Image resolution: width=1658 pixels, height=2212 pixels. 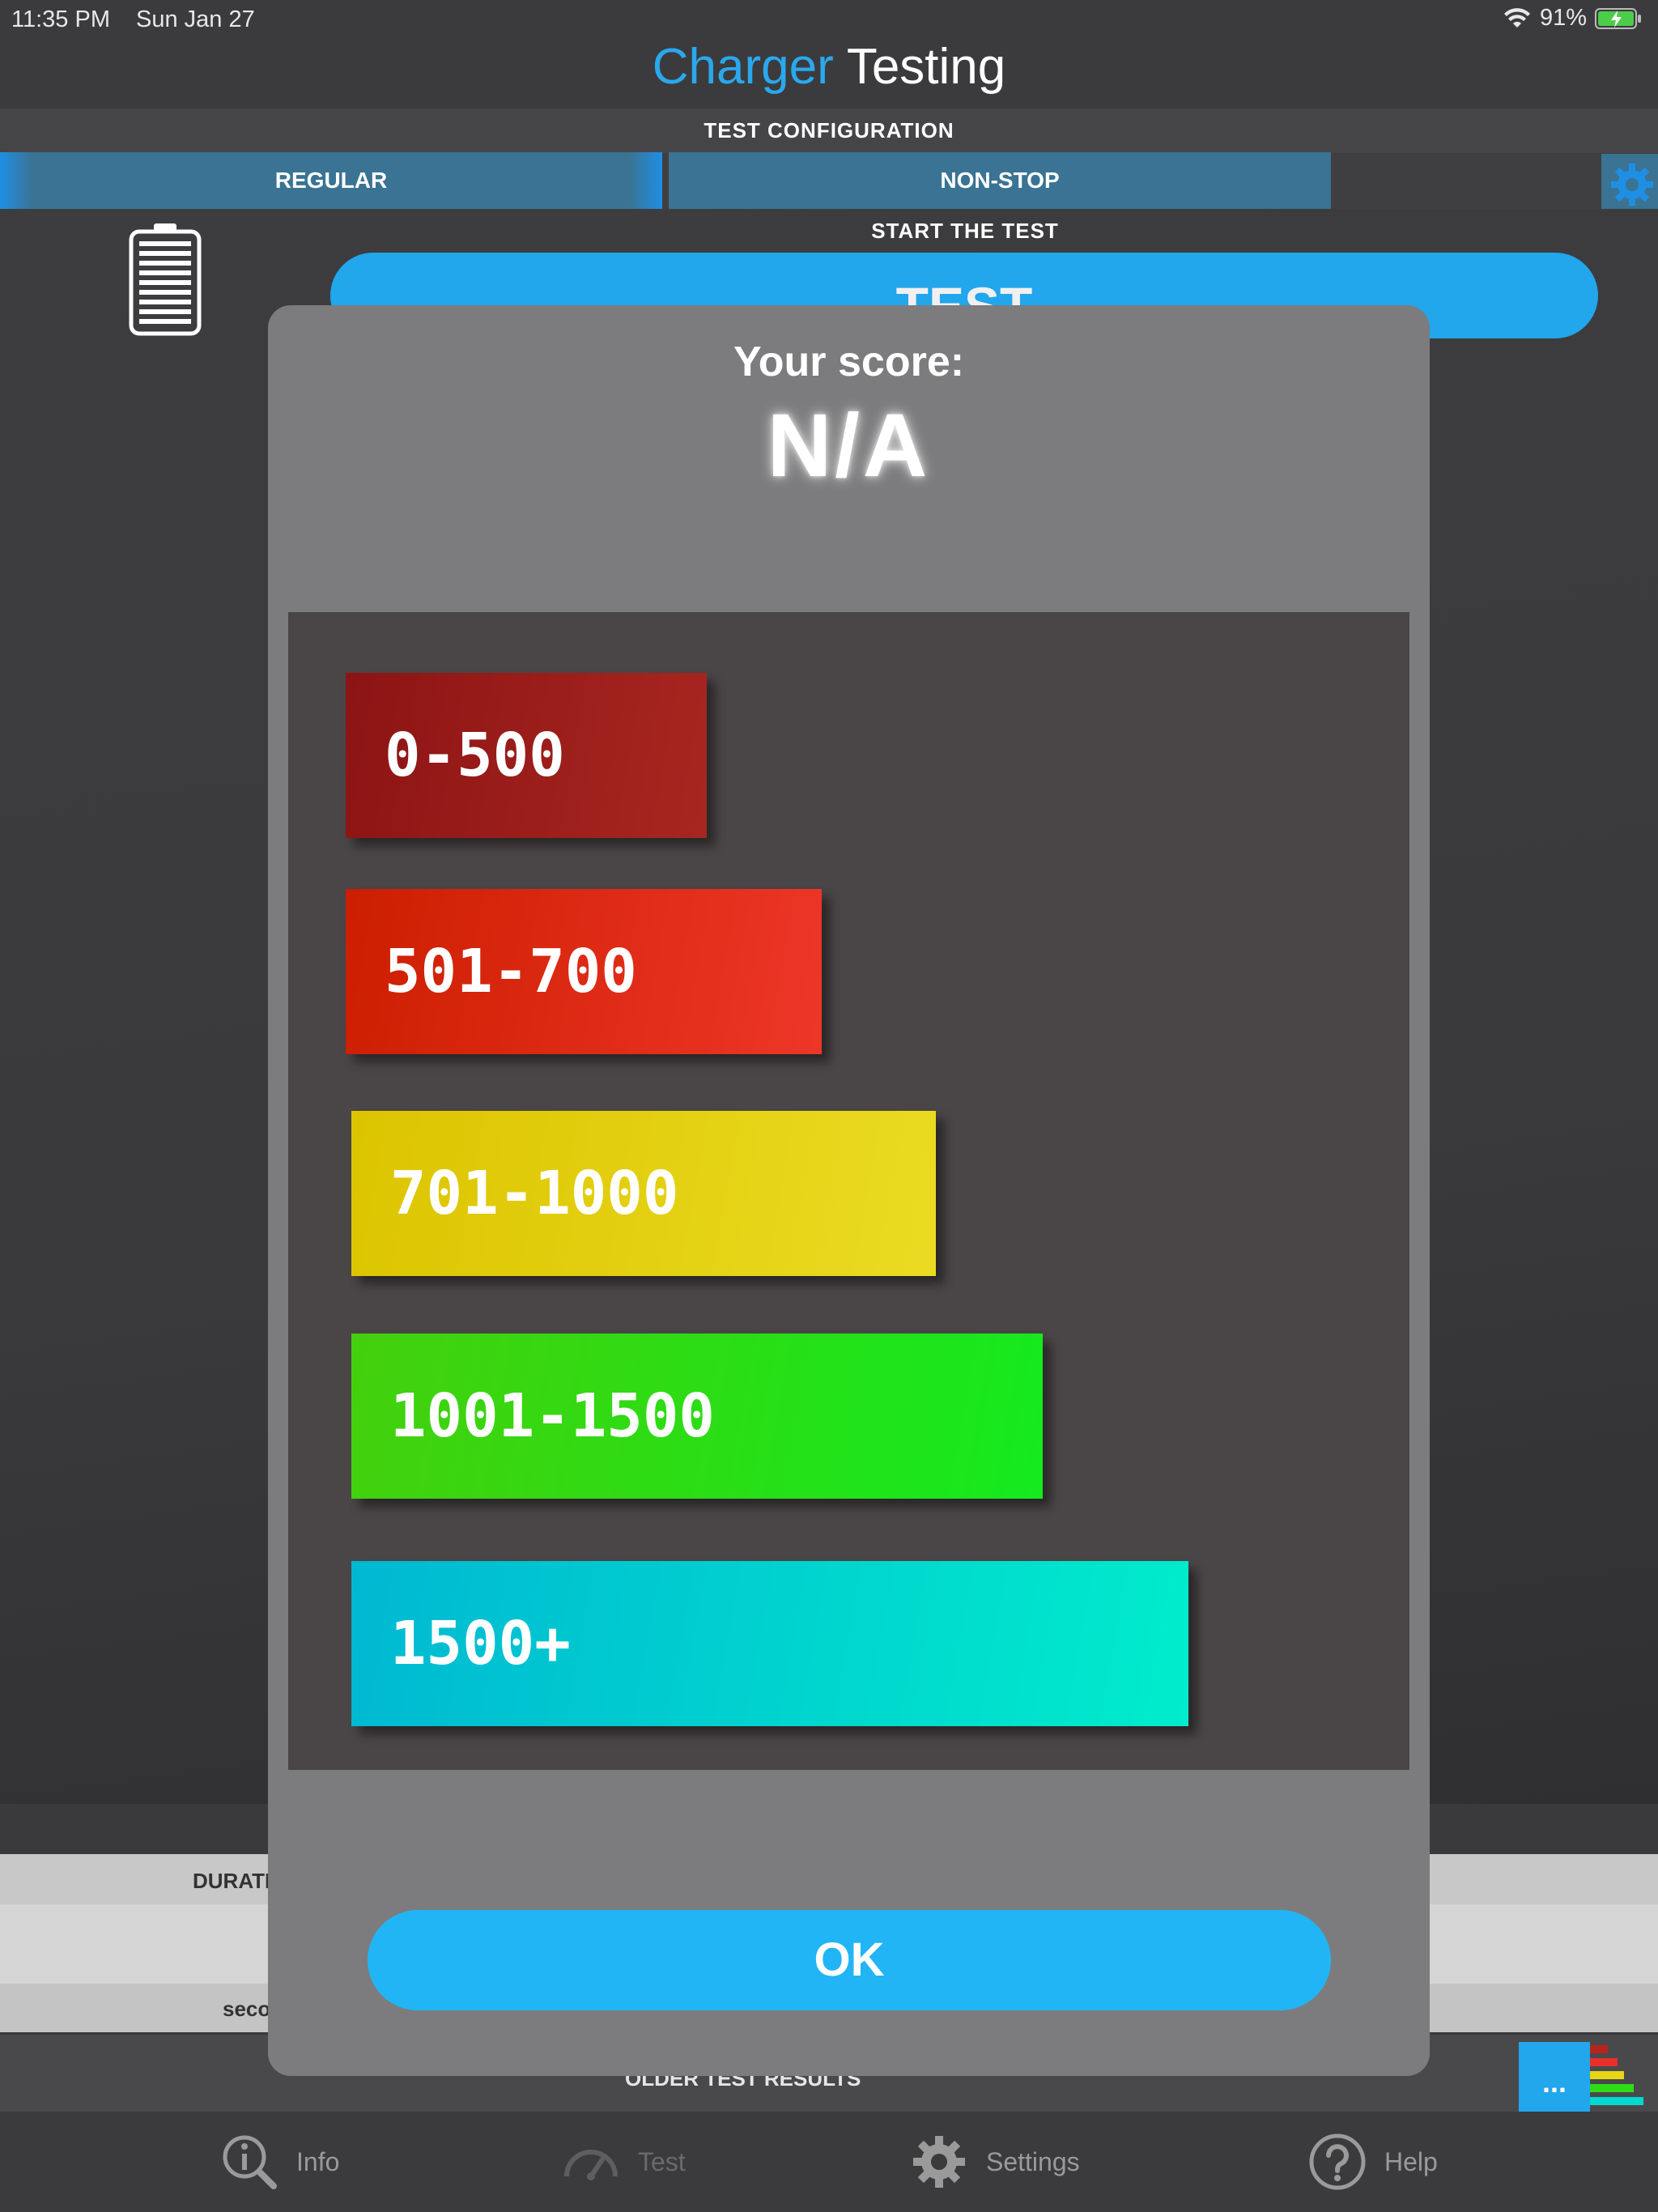 I want to click on score-value: N/A, so click(x=849, y=446).